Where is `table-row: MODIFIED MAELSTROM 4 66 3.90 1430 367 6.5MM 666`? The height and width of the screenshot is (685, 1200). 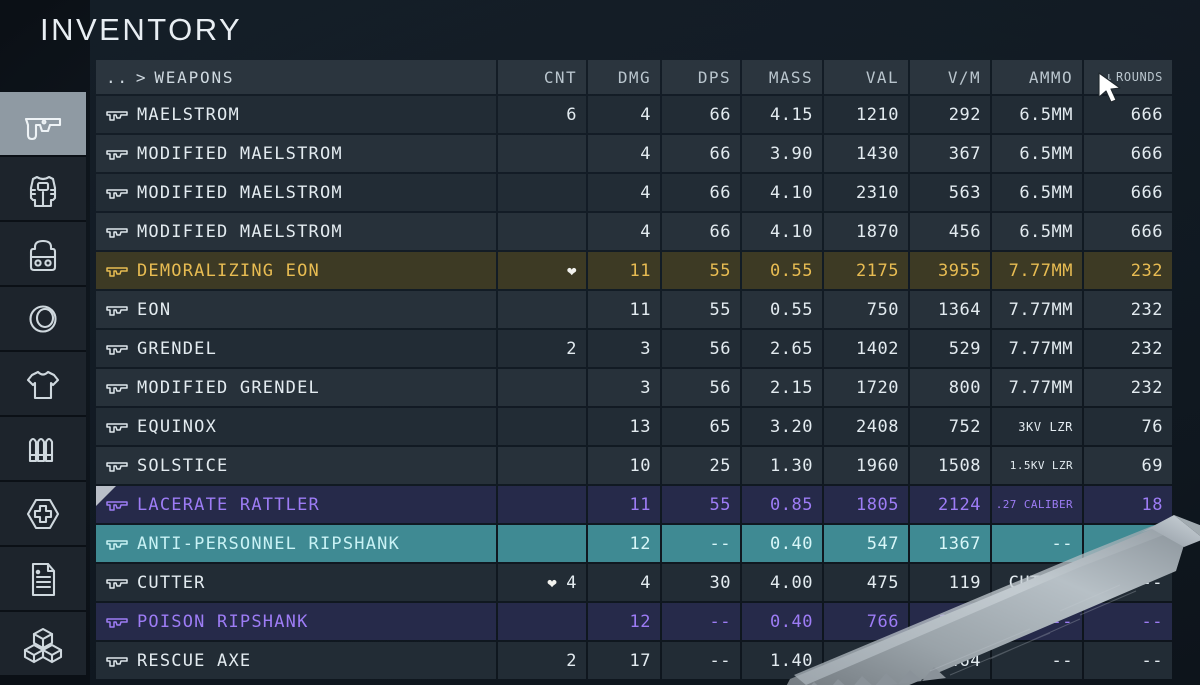 table-row: MODIFIED MAELSTROM 4 66 3.90 1430 367 6.5MM 666 is located at coordinates (642, 153).